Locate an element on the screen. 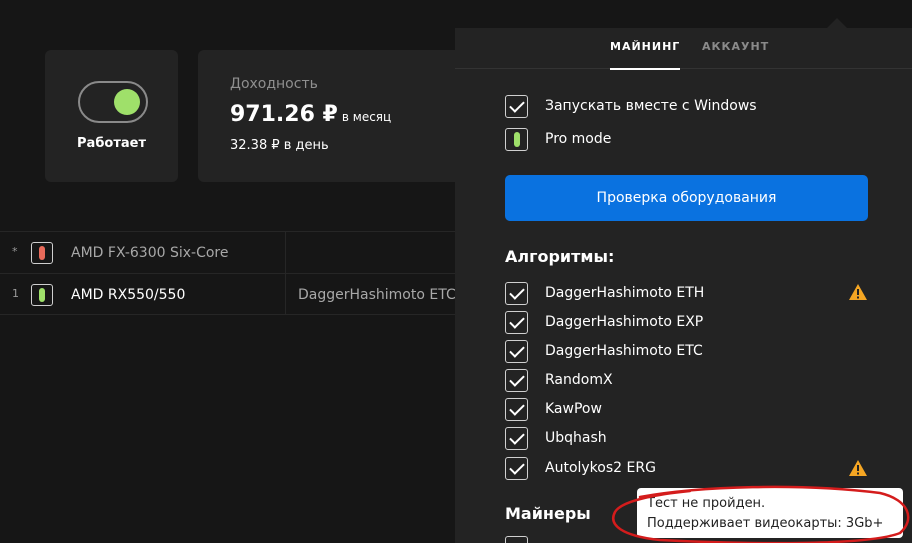 The height and width of the screenshot is (543, 912). miners-title: Майнеры is located at coordinates (548, 513).